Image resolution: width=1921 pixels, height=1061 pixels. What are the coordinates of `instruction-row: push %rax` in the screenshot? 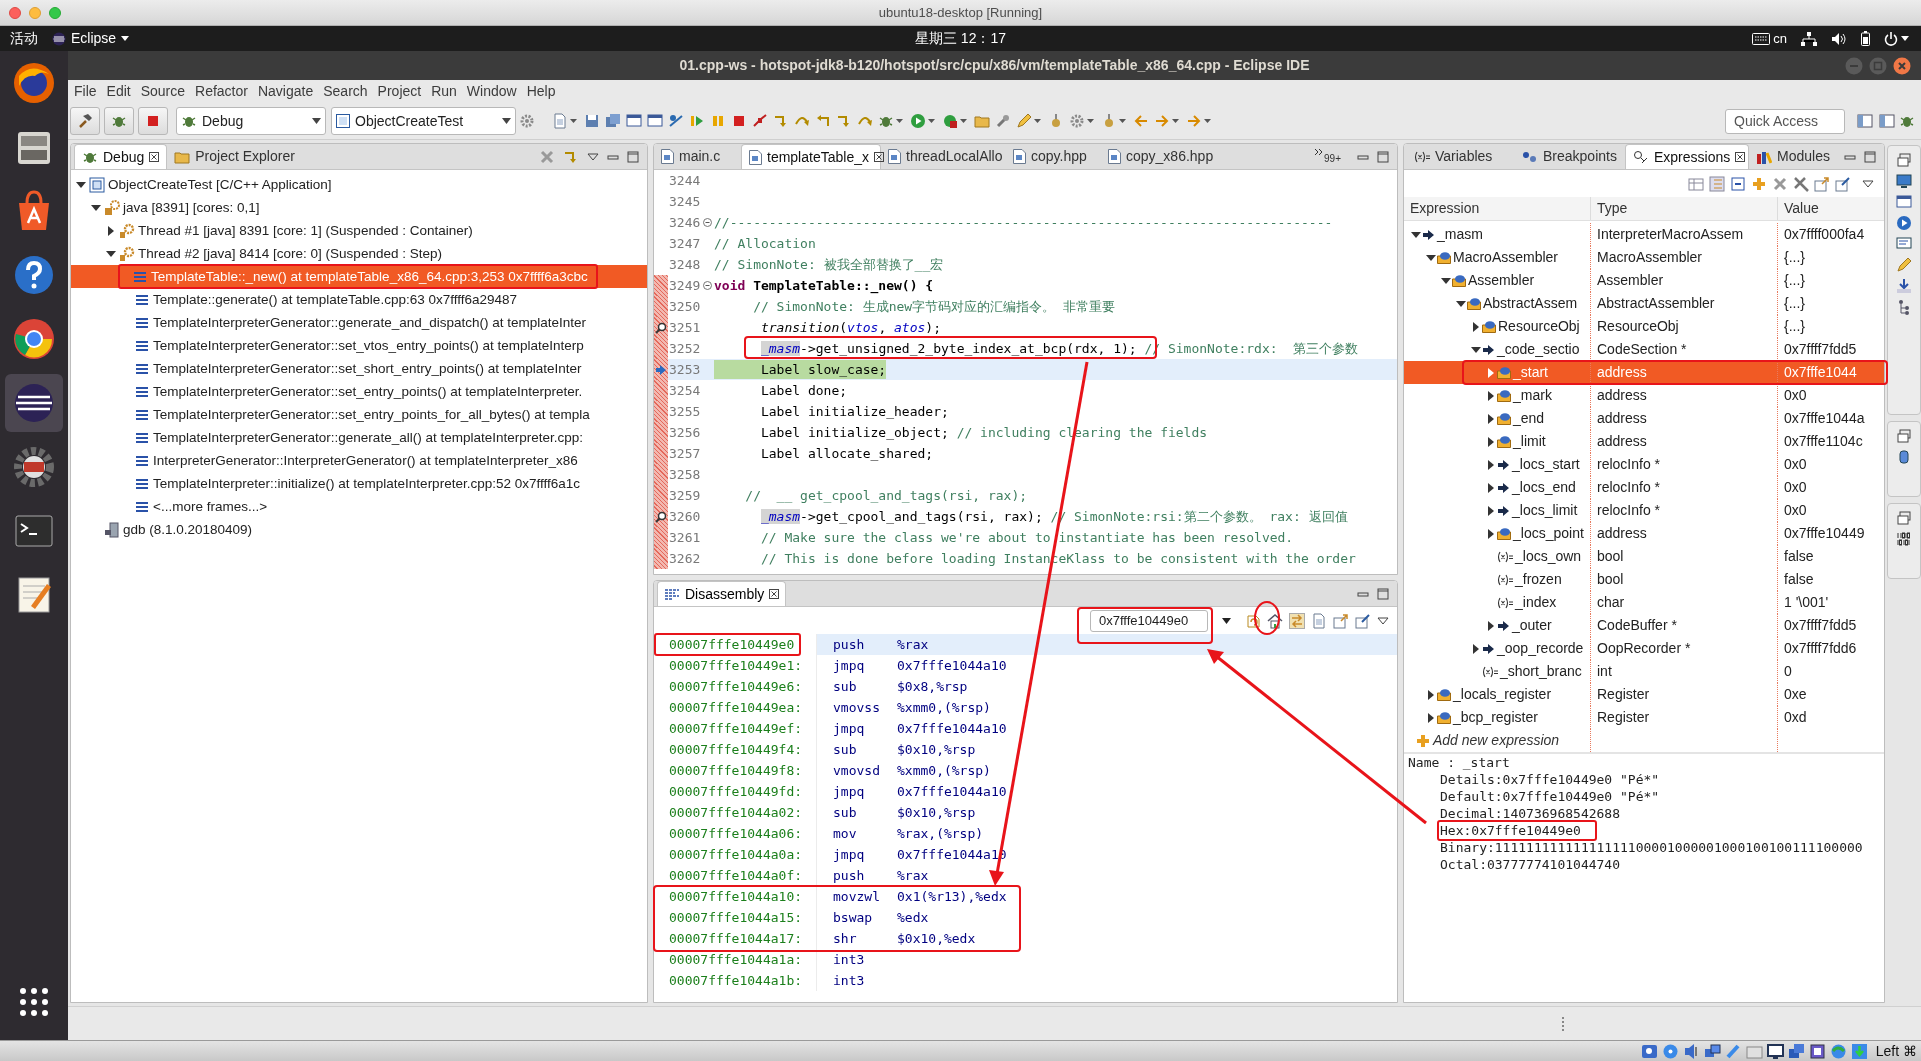 It's located at (1106, 644).